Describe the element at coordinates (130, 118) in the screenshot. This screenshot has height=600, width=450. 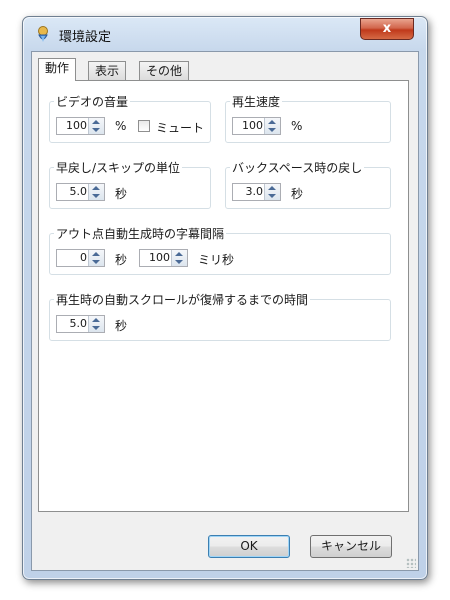
I see `group-video-volume: ビデオの音量 100 % ミュート` at that location.